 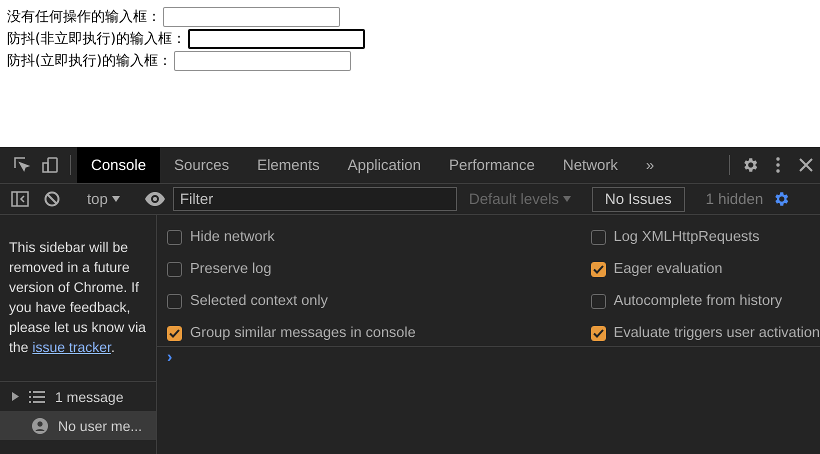 What do you see at coordinates (303, 333) in the screenshot?
I see `checkbox-label: Group similar messages in console` at bounding box center [303, 333].